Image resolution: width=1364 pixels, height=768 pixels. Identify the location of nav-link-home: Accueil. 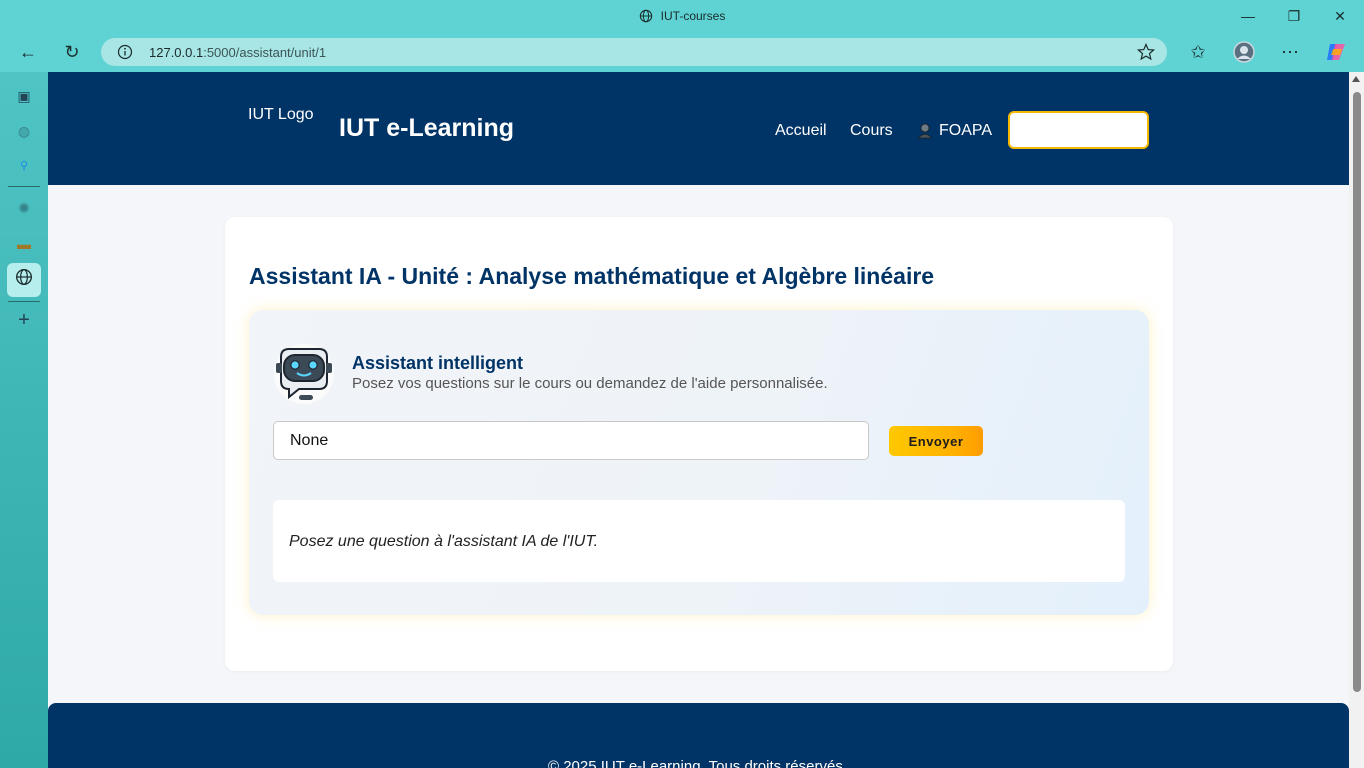
(801, 131).